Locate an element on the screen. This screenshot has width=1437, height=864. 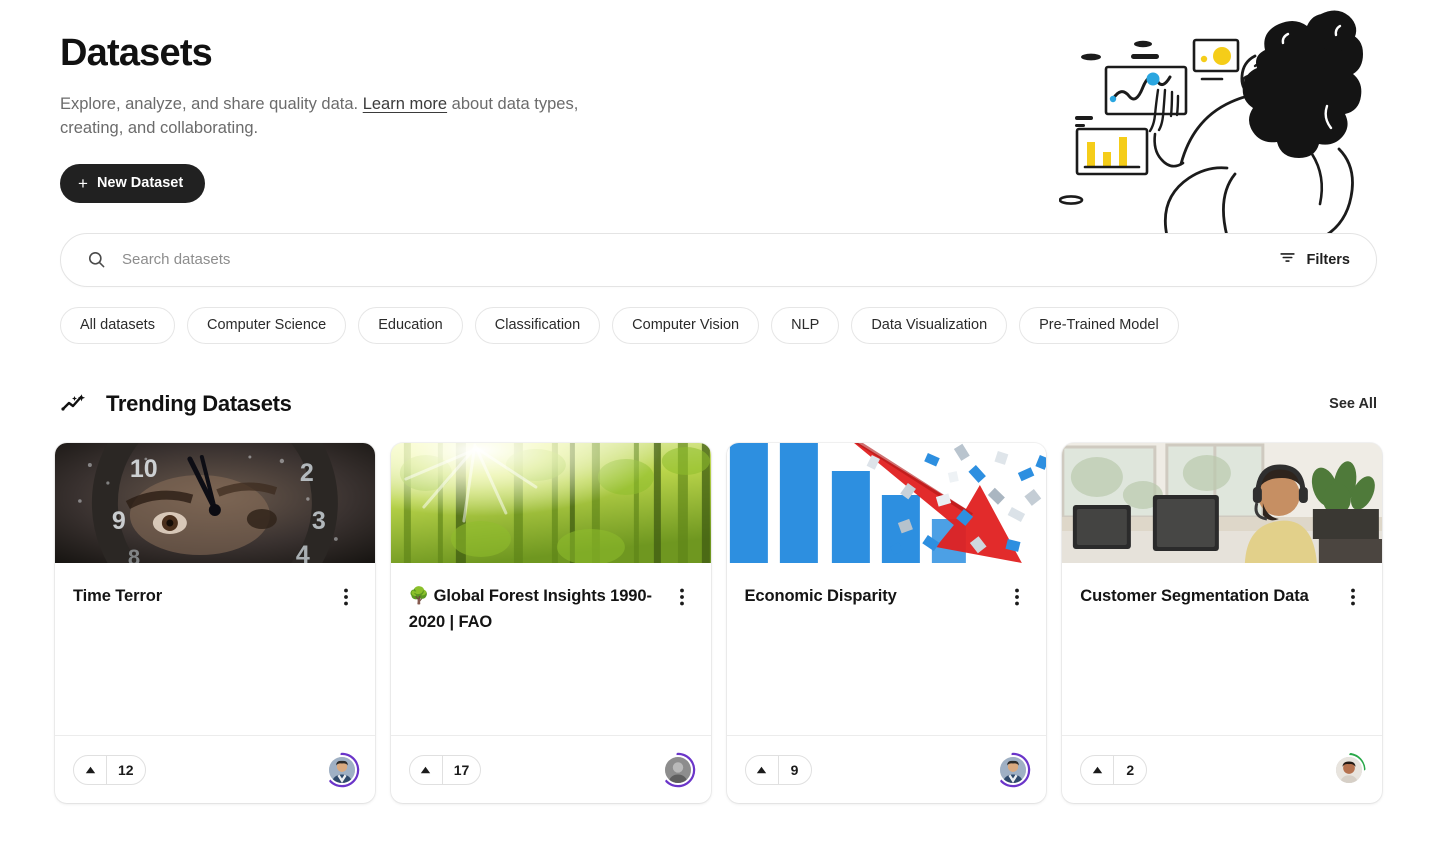
search-icon is located at coordinates (96, 259).